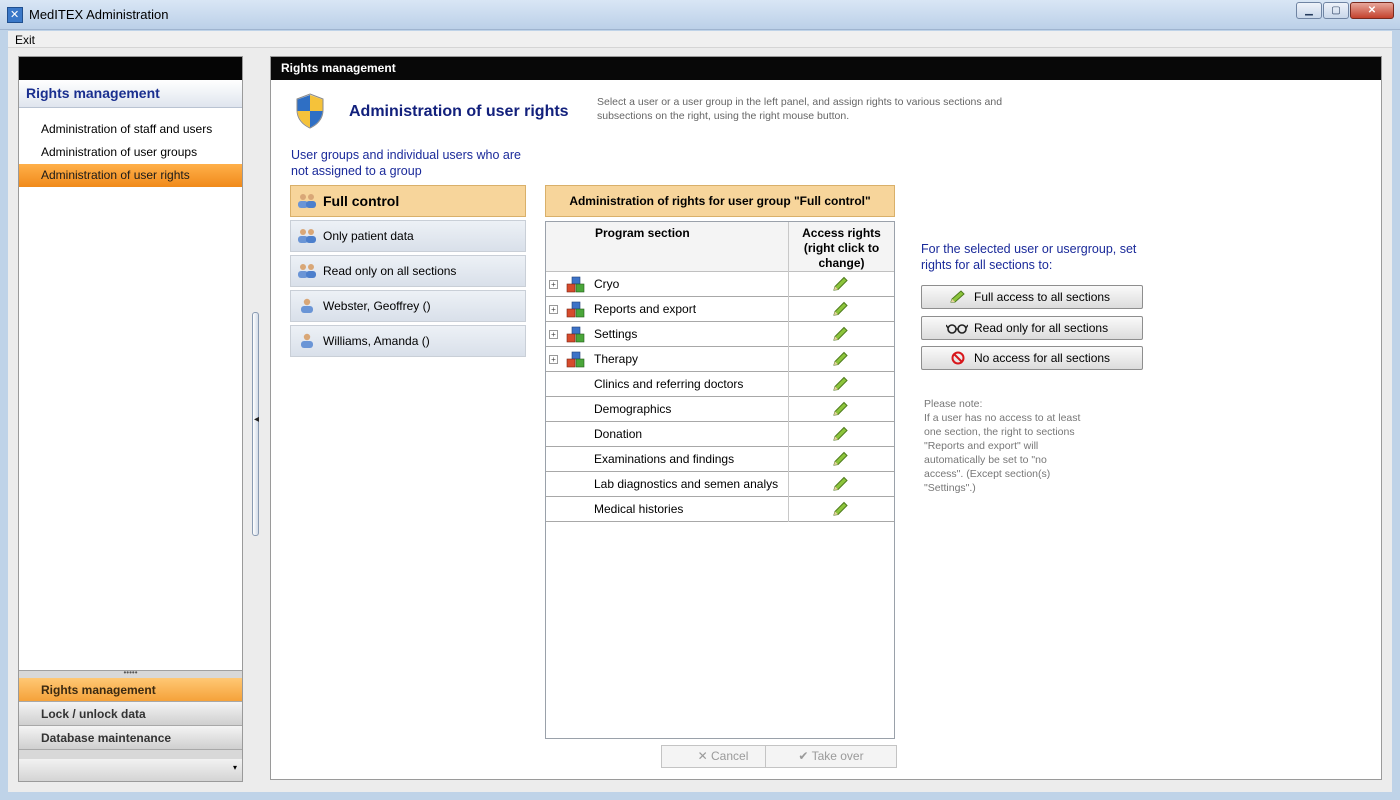 The height and width of the screenshot is (800, 1400). I want to click on table-row: Examinations and findings, so click(720, 459).